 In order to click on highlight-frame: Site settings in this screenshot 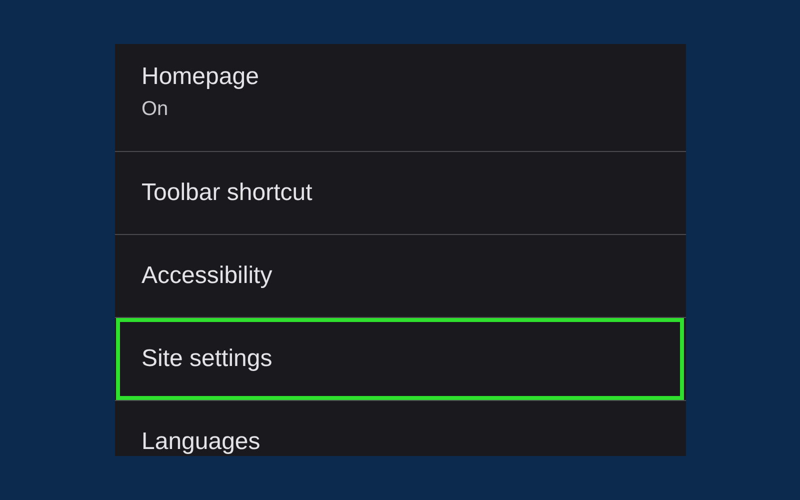, I will do `click(400, 359)`.